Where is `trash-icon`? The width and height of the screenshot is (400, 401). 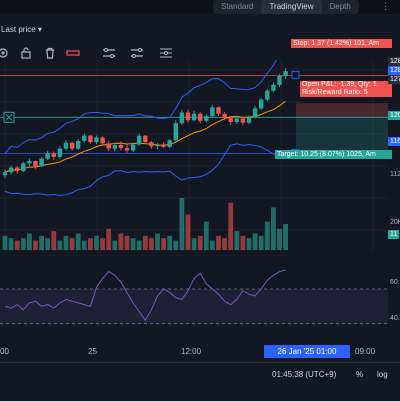
trash-icon is located at coordinates (50, 53).